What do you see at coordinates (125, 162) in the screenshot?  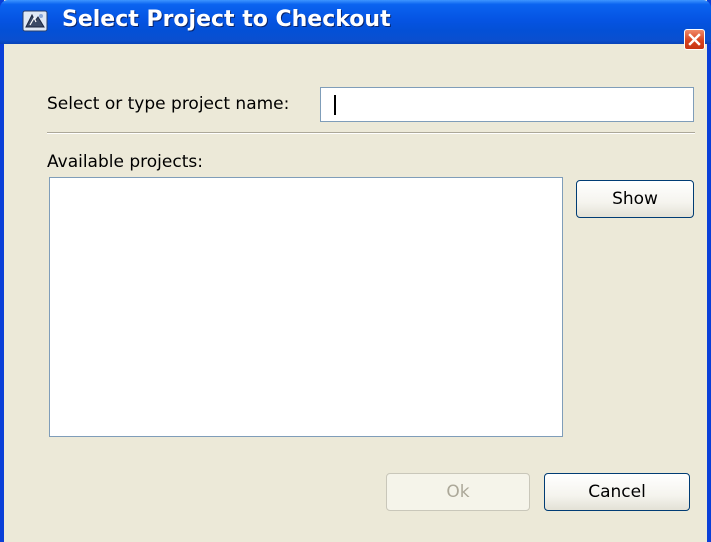 I see `available-projects-label: Available projects:` at bounding box center [125, 162].